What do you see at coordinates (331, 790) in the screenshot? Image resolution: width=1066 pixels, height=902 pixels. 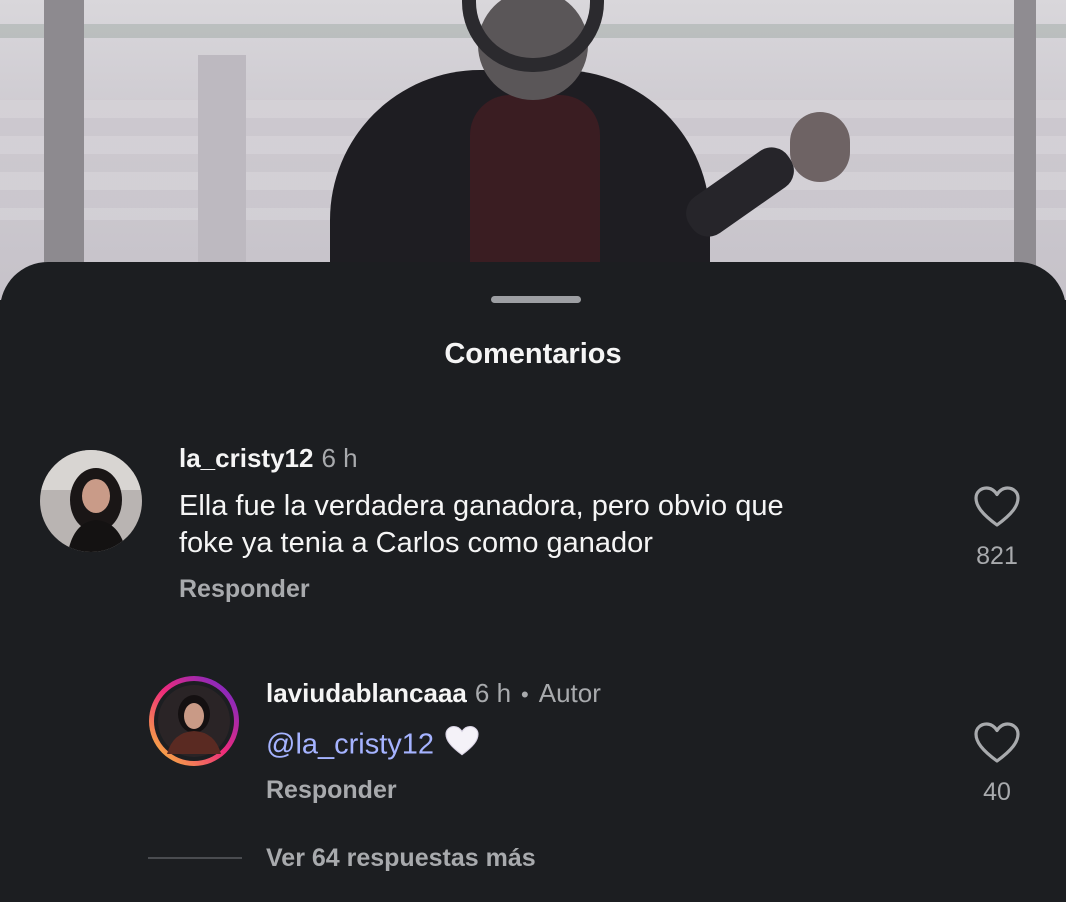 I see `reply-button: Responder` at bounding box center [331, 790].